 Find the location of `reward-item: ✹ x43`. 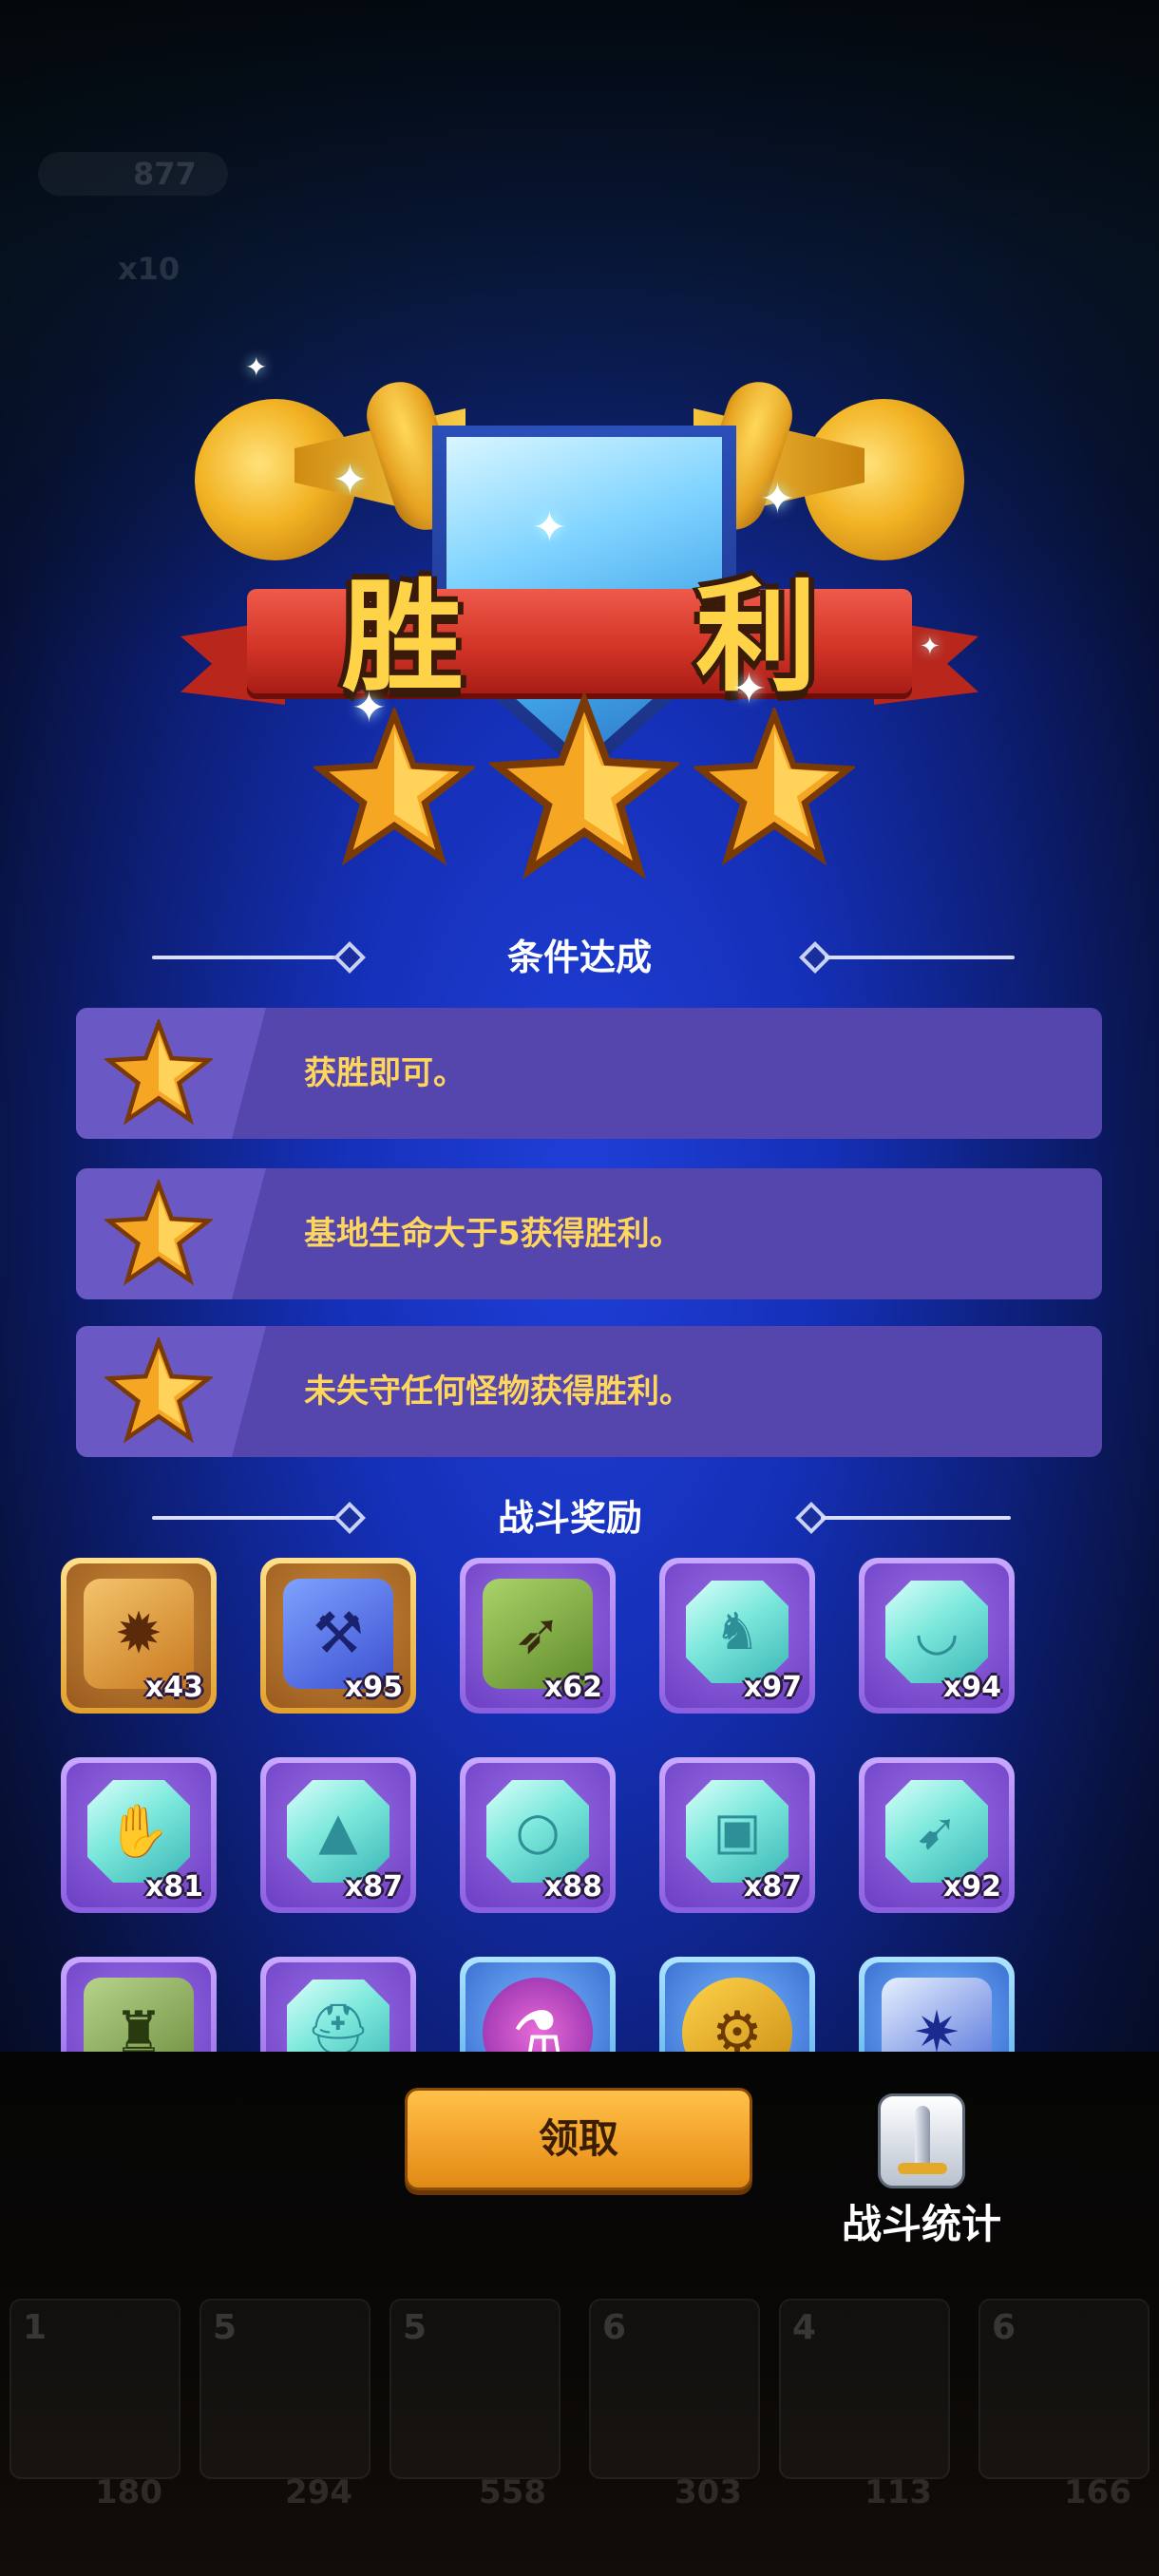

reward-item: ✹ x43 is located at coordinates (139, 1636).